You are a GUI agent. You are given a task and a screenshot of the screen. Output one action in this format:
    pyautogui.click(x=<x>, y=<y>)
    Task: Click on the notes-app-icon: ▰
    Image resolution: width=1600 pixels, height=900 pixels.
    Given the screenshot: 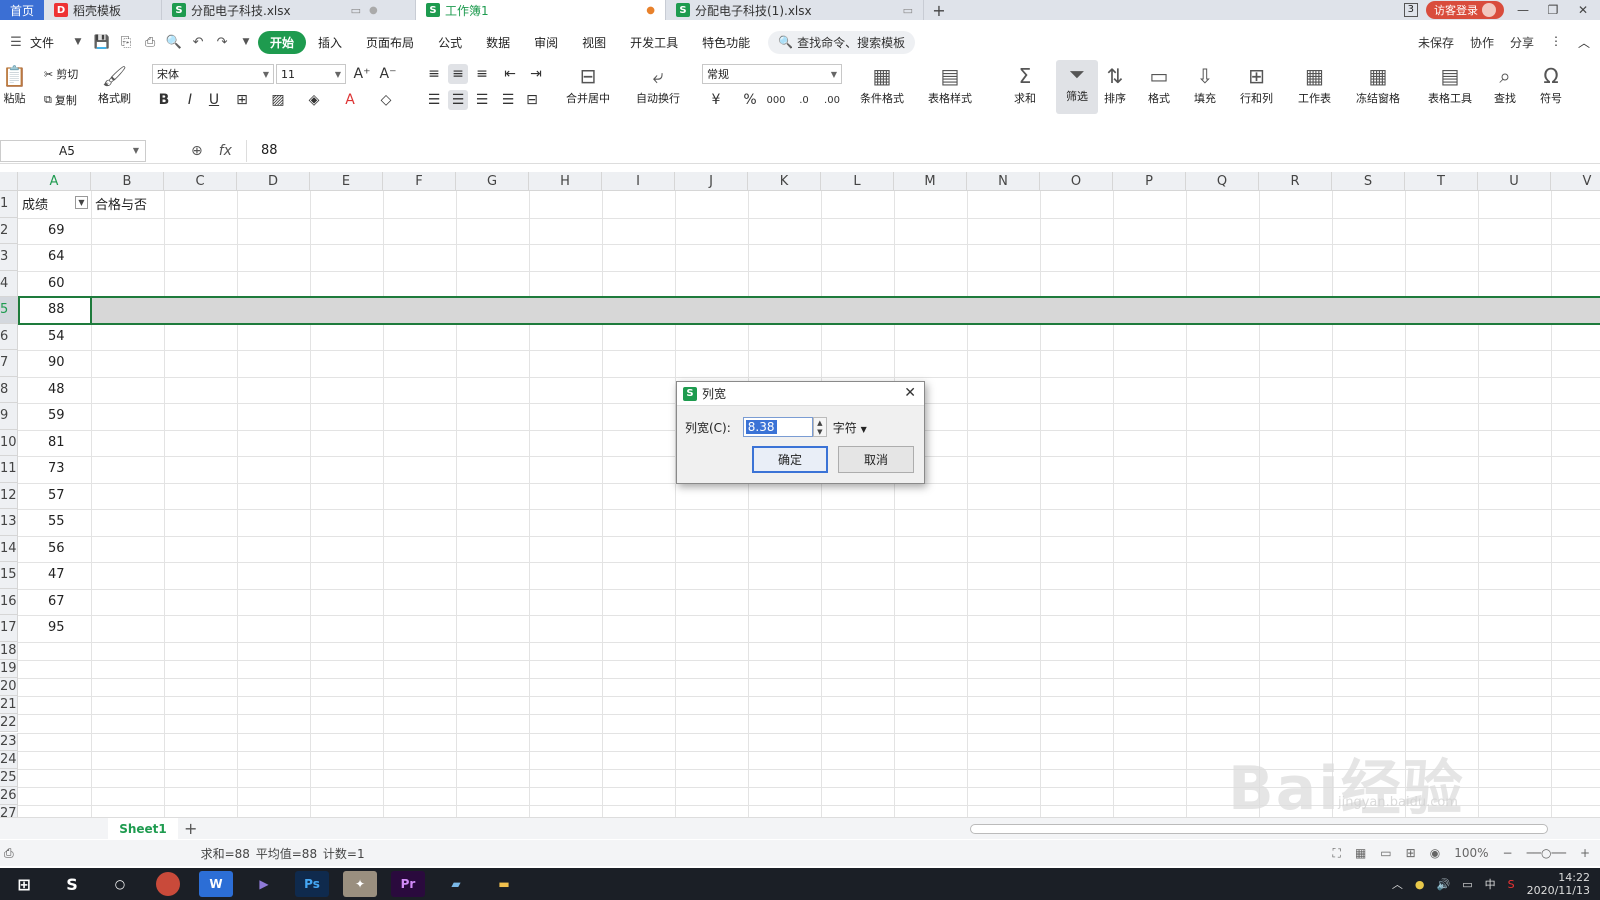 What is the action you would take?
    pyautogui.click(x=456, y=884)
    